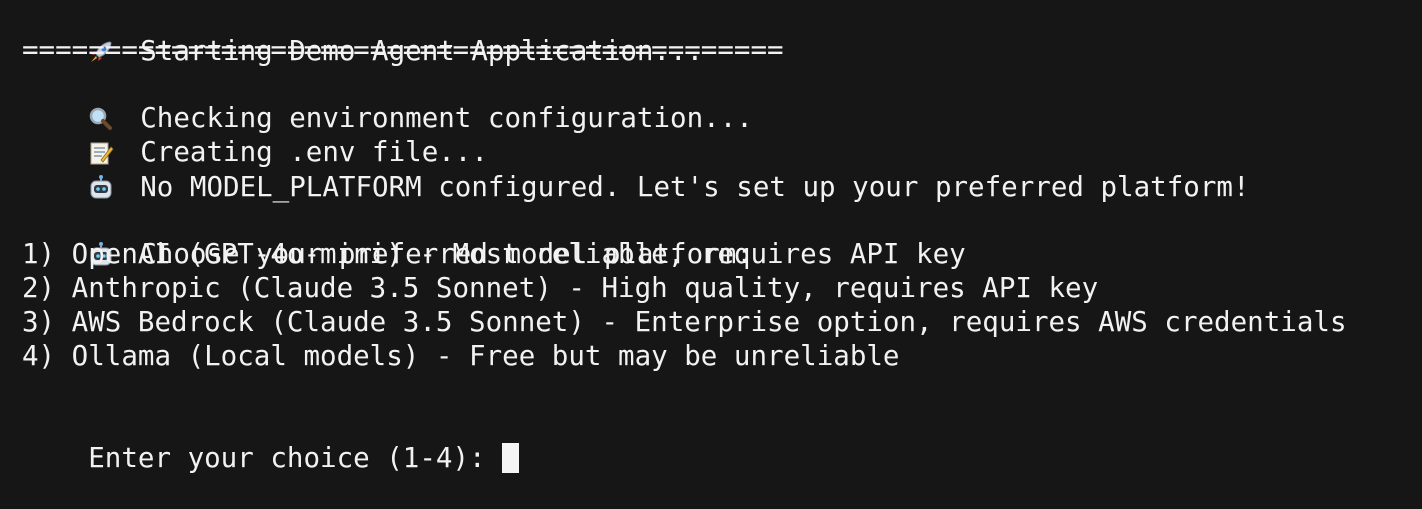  What do you see at coordinates (270, 440) in the screenshot?
I see `choice-prompt-line: Enter your choice (1-4):` at bounding box center [270, 440].